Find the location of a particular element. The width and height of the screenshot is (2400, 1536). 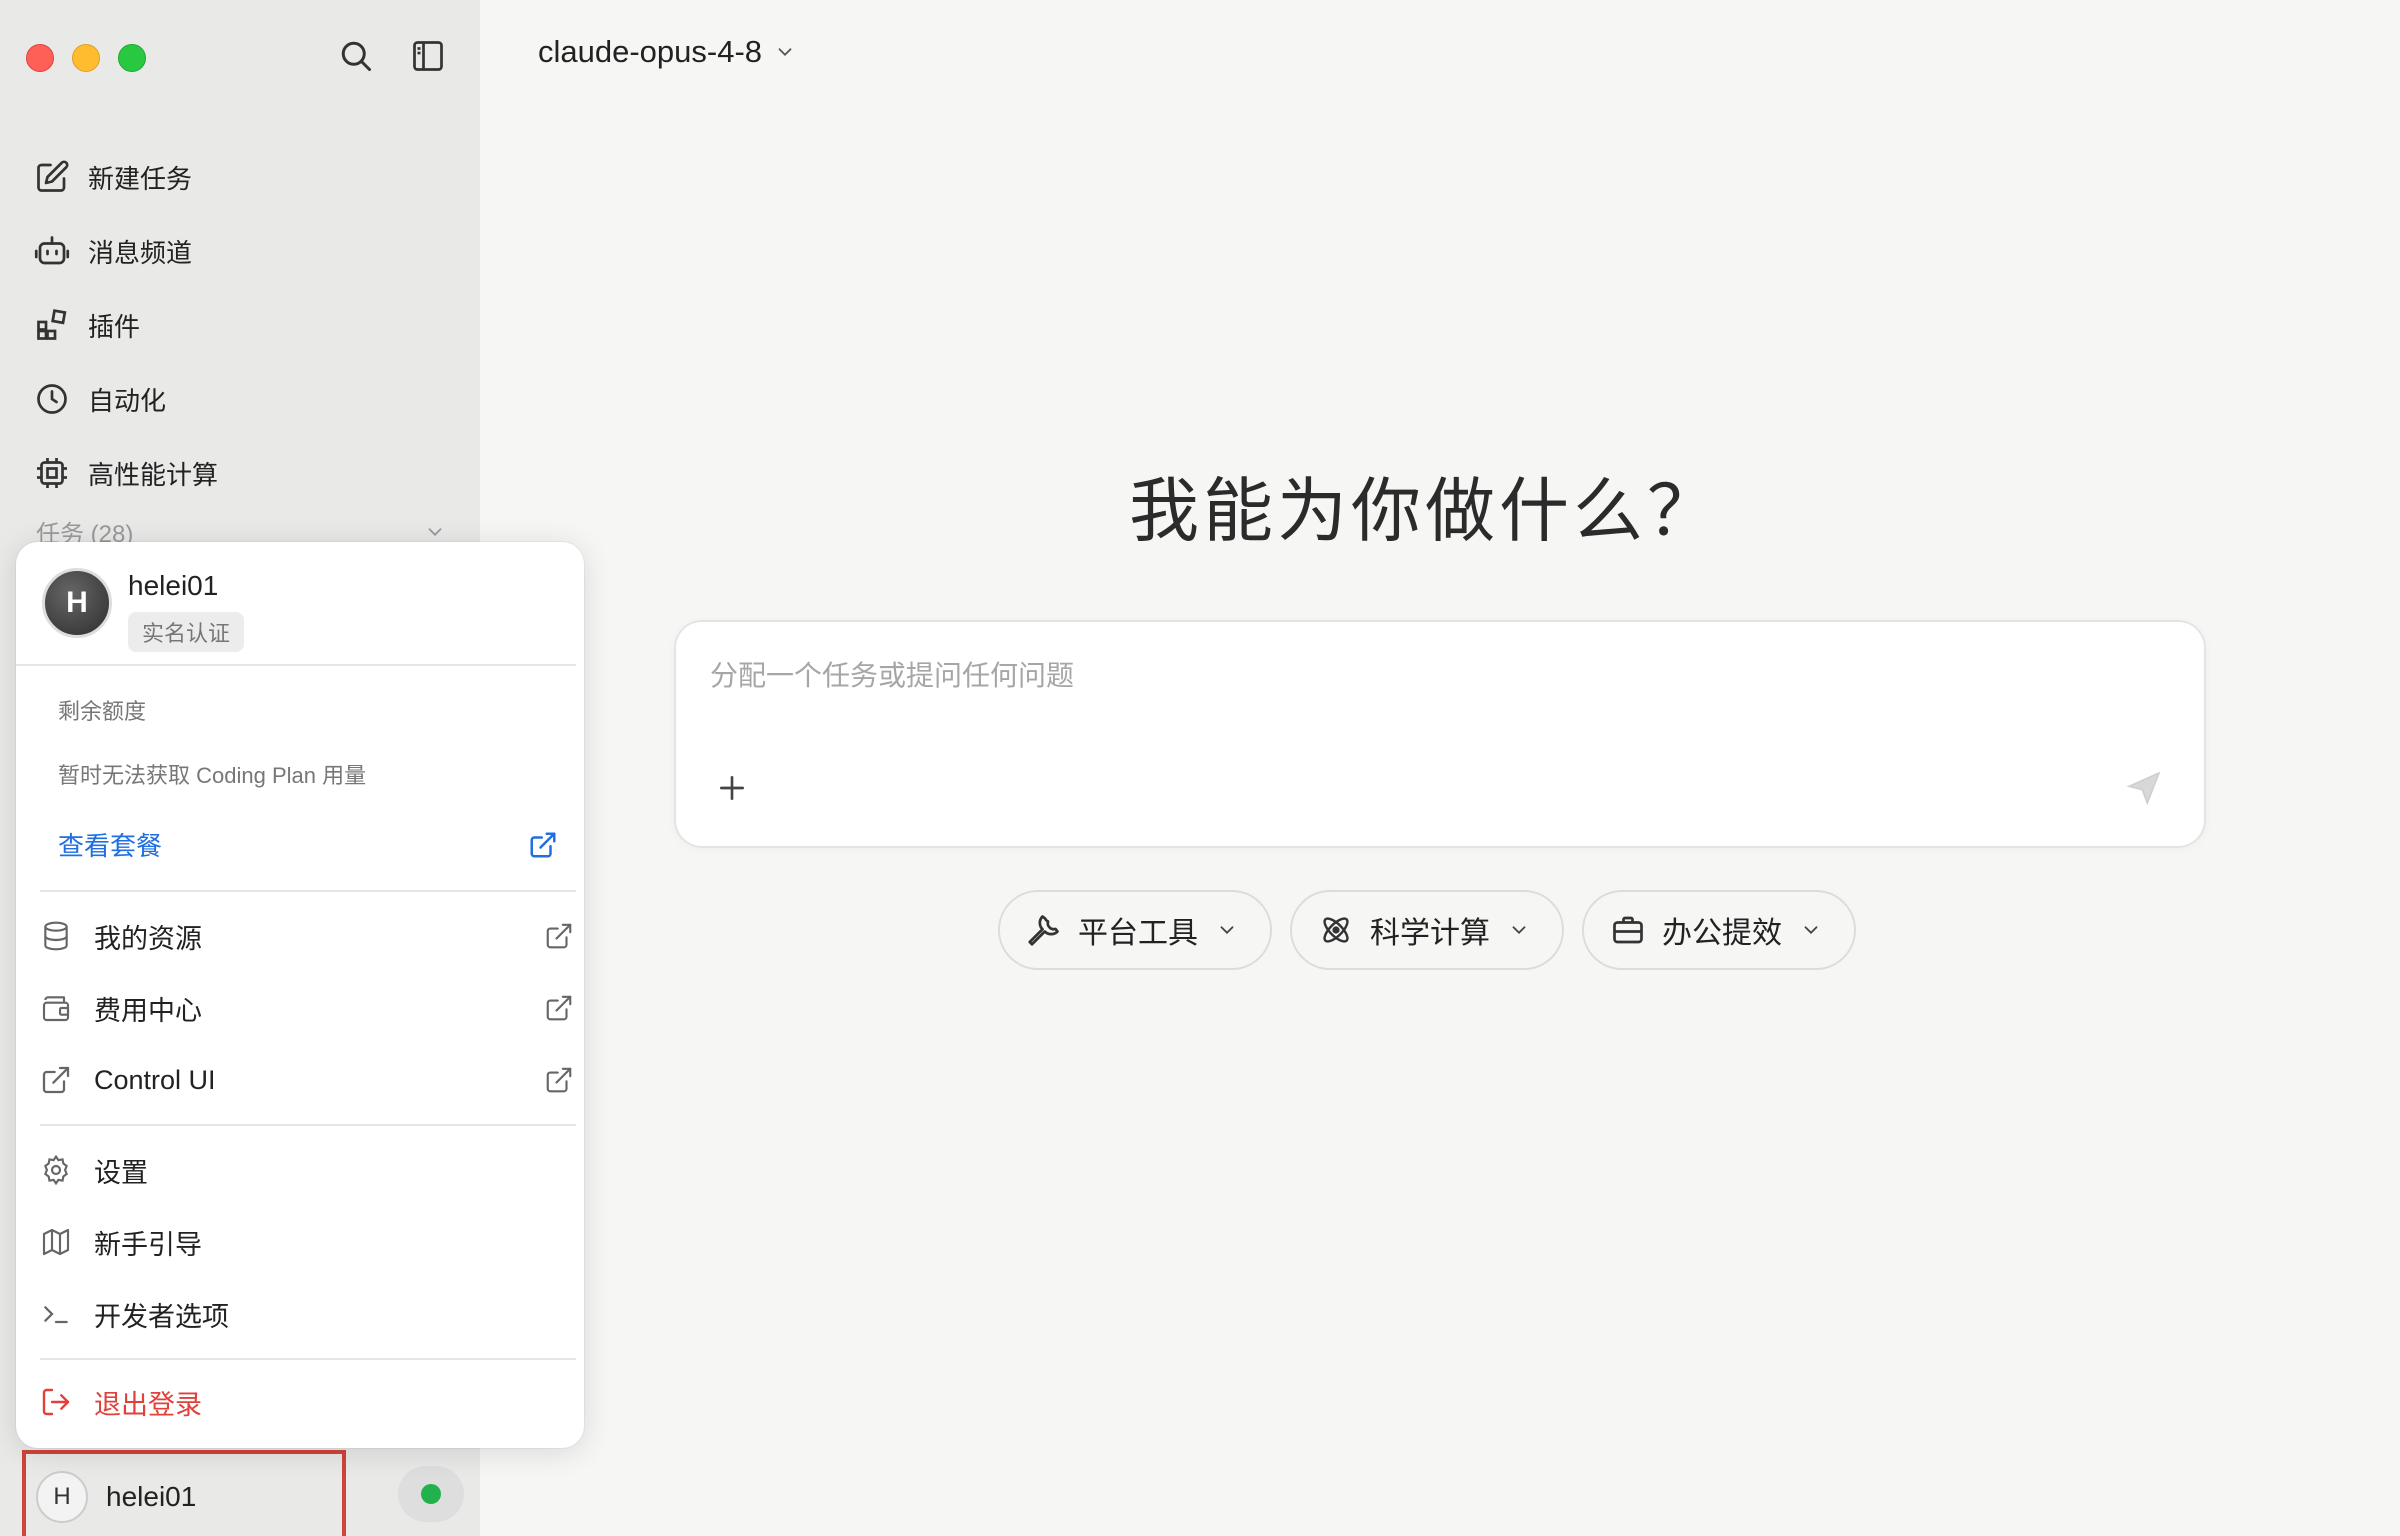

menu-item-label: 退出登录 is located at coordinates (148, 1404).